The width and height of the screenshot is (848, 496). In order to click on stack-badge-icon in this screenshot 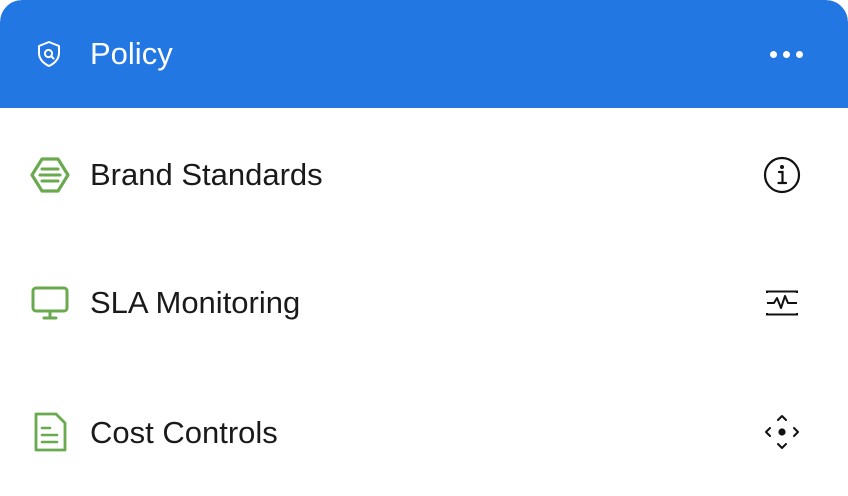, I will do `click(50, 175)`.